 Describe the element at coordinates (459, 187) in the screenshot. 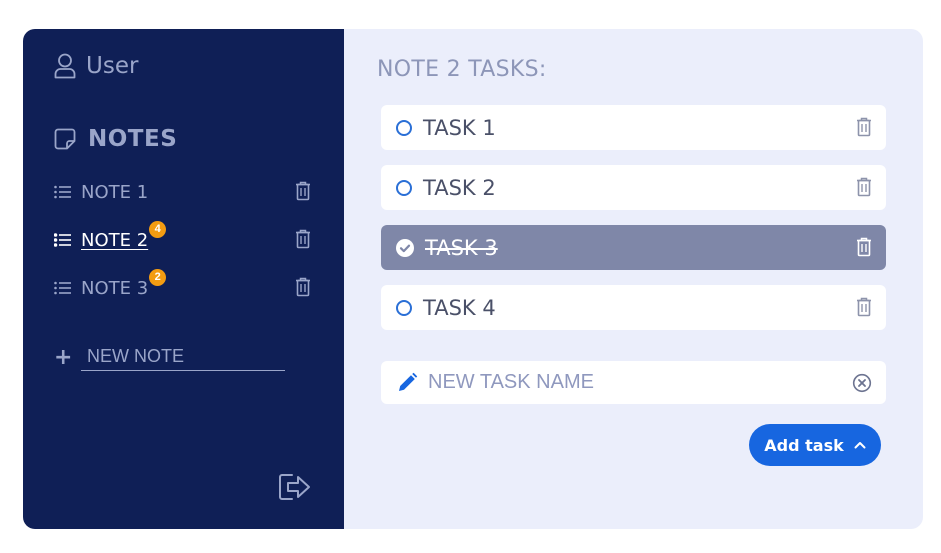

I see `task-label: TASK 2` at that location.